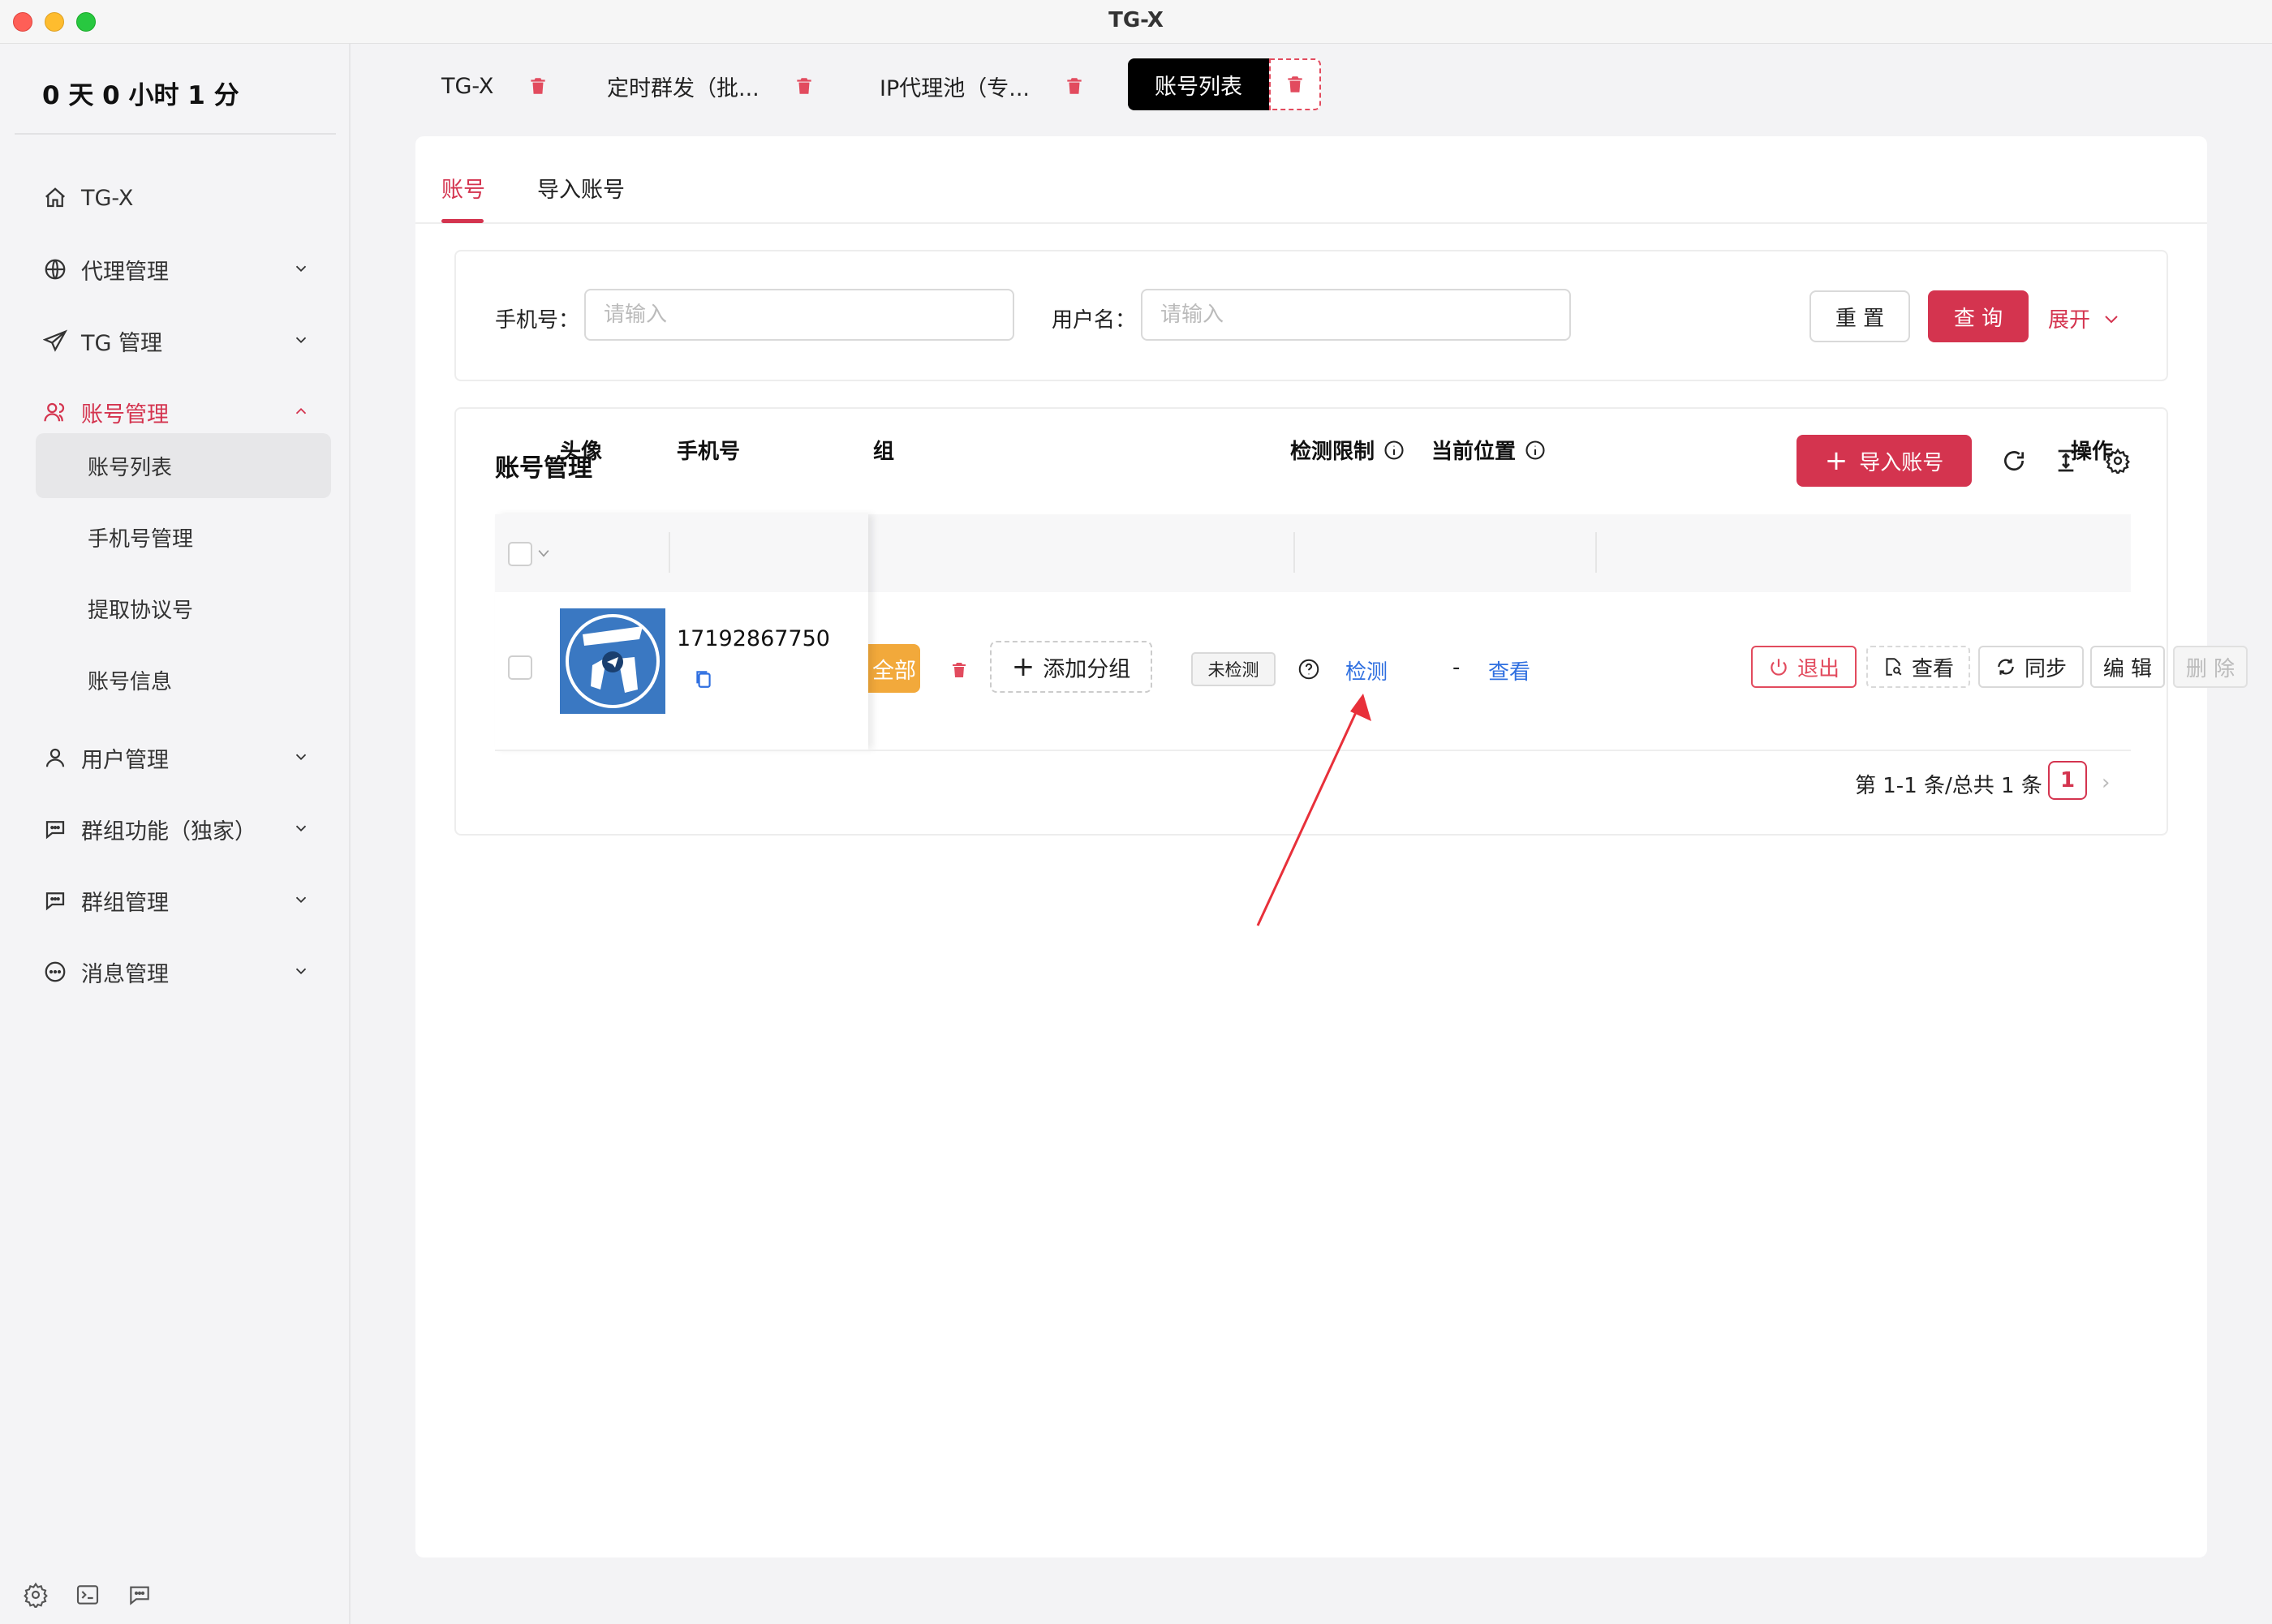 Image resolution: width=2272 pixels, height=1624 pixels. I want to click on username-search-input, so click(1356, 315).